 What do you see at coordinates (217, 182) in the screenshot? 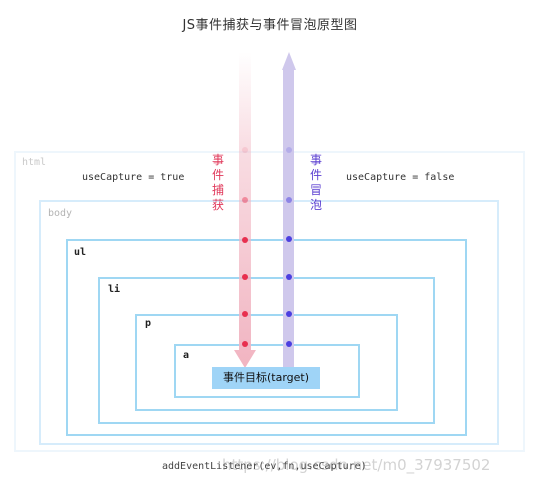
I see `event-capture-label: 事件捕获` at bounding box center [217, 182].